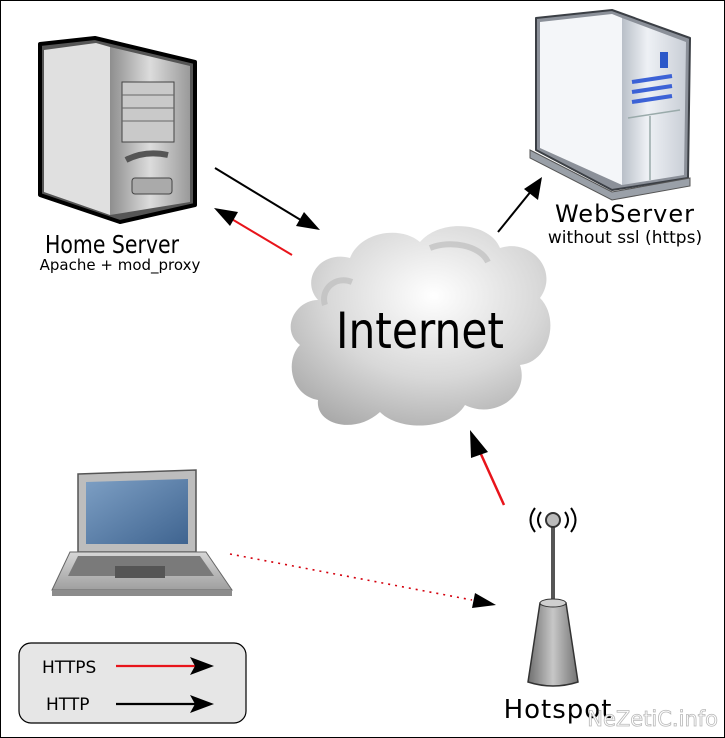 The width and height of the screenshot is (725, 738). Describe the element at coordinates (625, 238) in the screenshot. I see `webserver-subtitle: without ssl (https)` at that location.